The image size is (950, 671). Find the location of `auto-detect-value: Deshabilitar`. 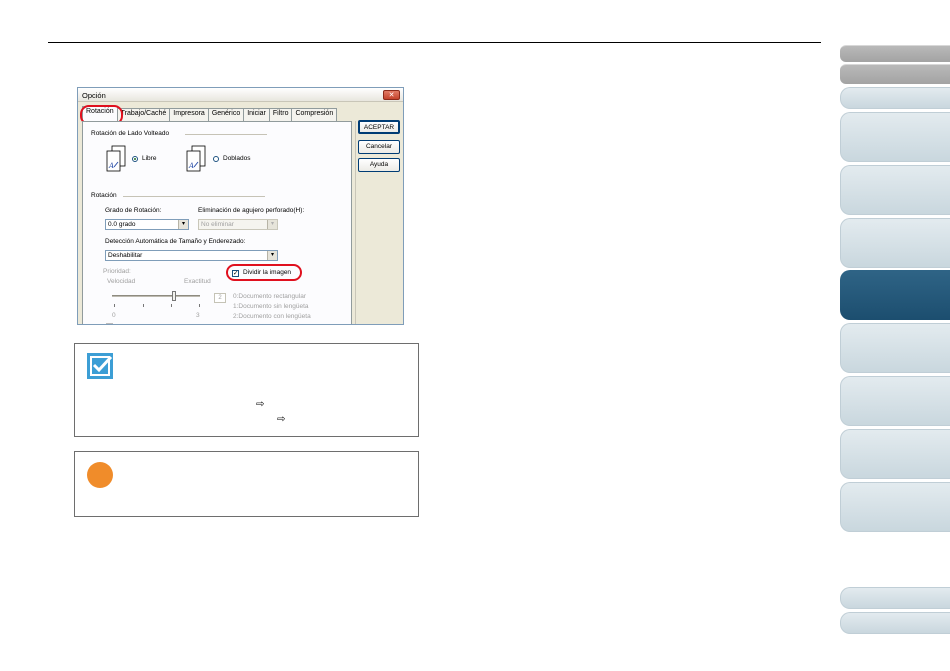

auto-detect-value: Deshabilitar is located at coordinates (125, 255).